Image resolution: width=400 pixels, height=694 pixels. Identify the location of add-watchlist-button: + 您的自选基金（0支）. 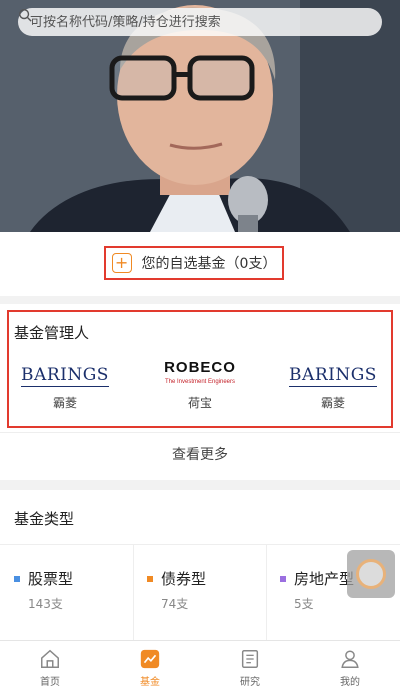
(194, 263).